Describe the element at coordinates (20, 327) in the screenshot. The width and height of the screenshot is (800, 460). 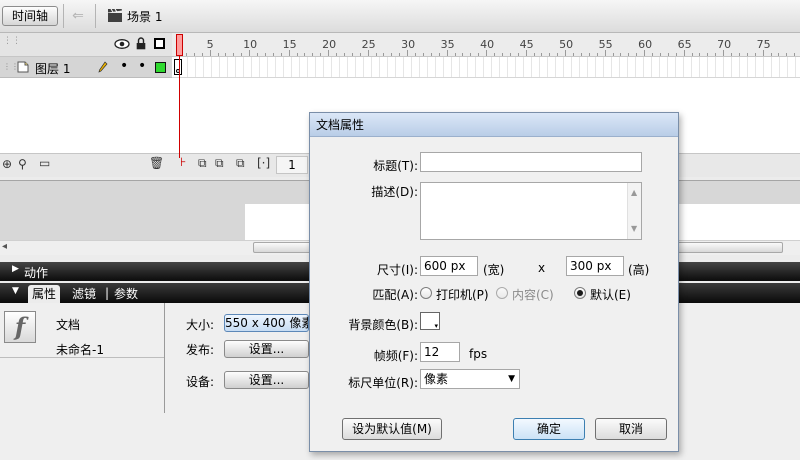
I see `flash-document-icon: f` at that location.